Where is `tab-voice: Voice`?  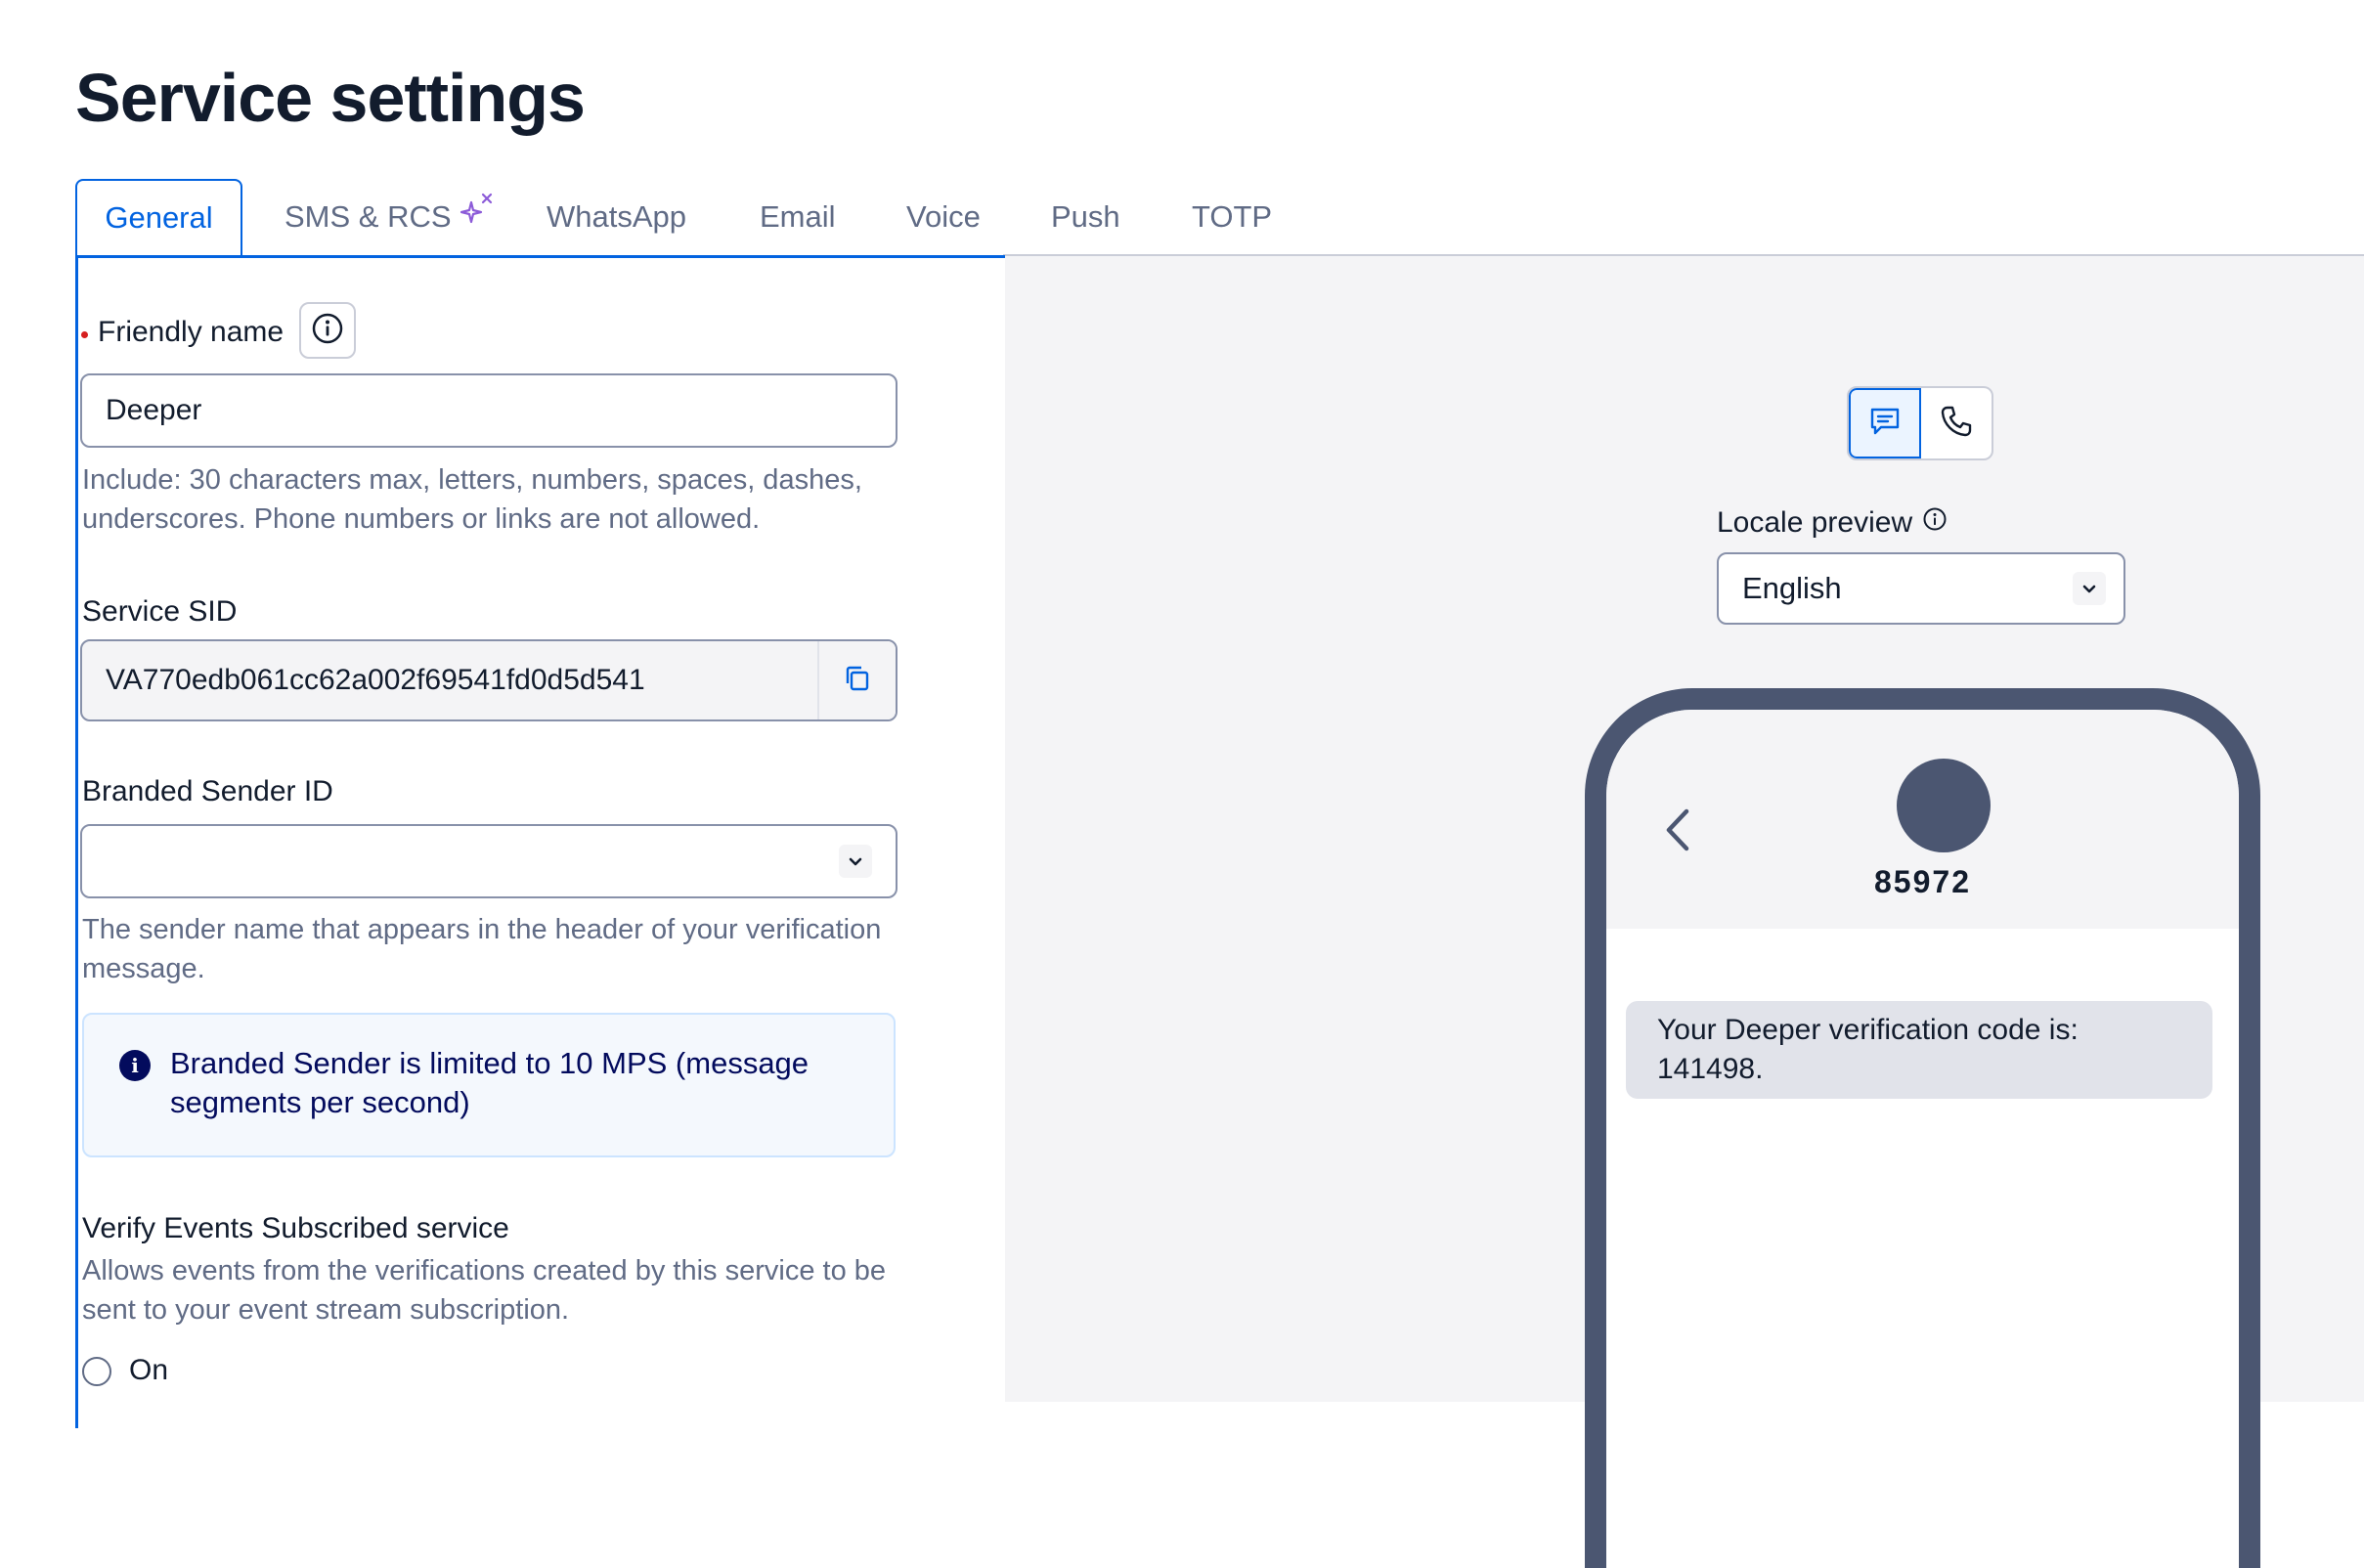
tab-voice: Voice is located at coordinates (943, 217).